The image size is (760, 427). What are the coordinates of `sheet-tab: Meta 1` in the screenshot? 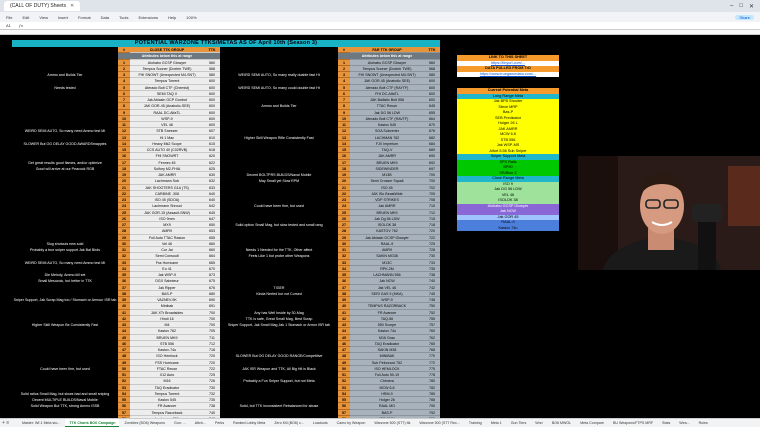 It's located at (496, 423).